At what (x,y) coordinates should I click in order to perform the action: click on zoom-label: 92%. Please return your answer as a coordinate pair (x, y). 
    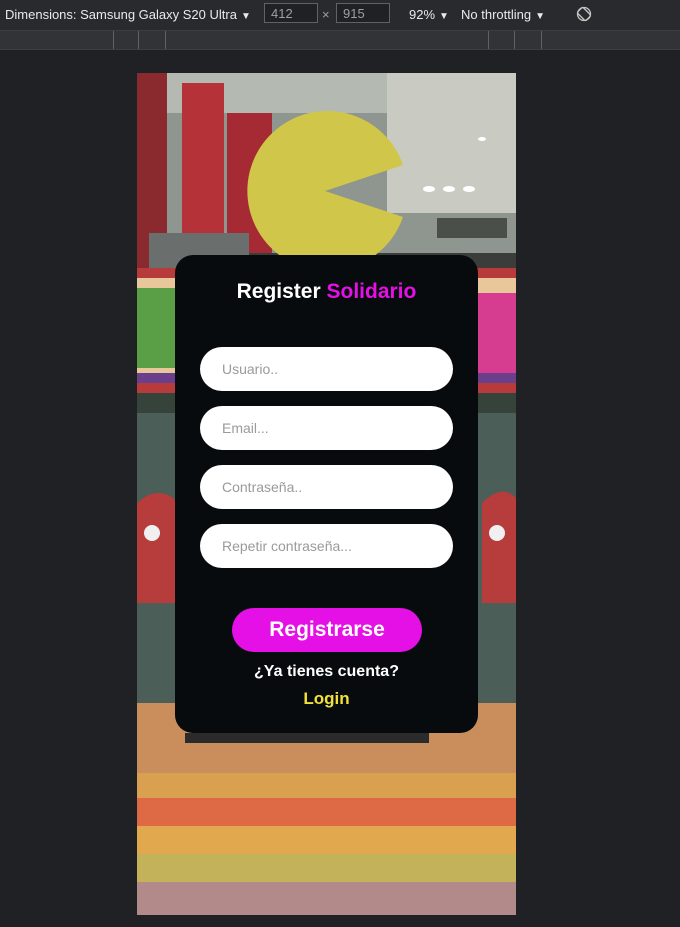
    Looking at the image, I should click on (422, 14).